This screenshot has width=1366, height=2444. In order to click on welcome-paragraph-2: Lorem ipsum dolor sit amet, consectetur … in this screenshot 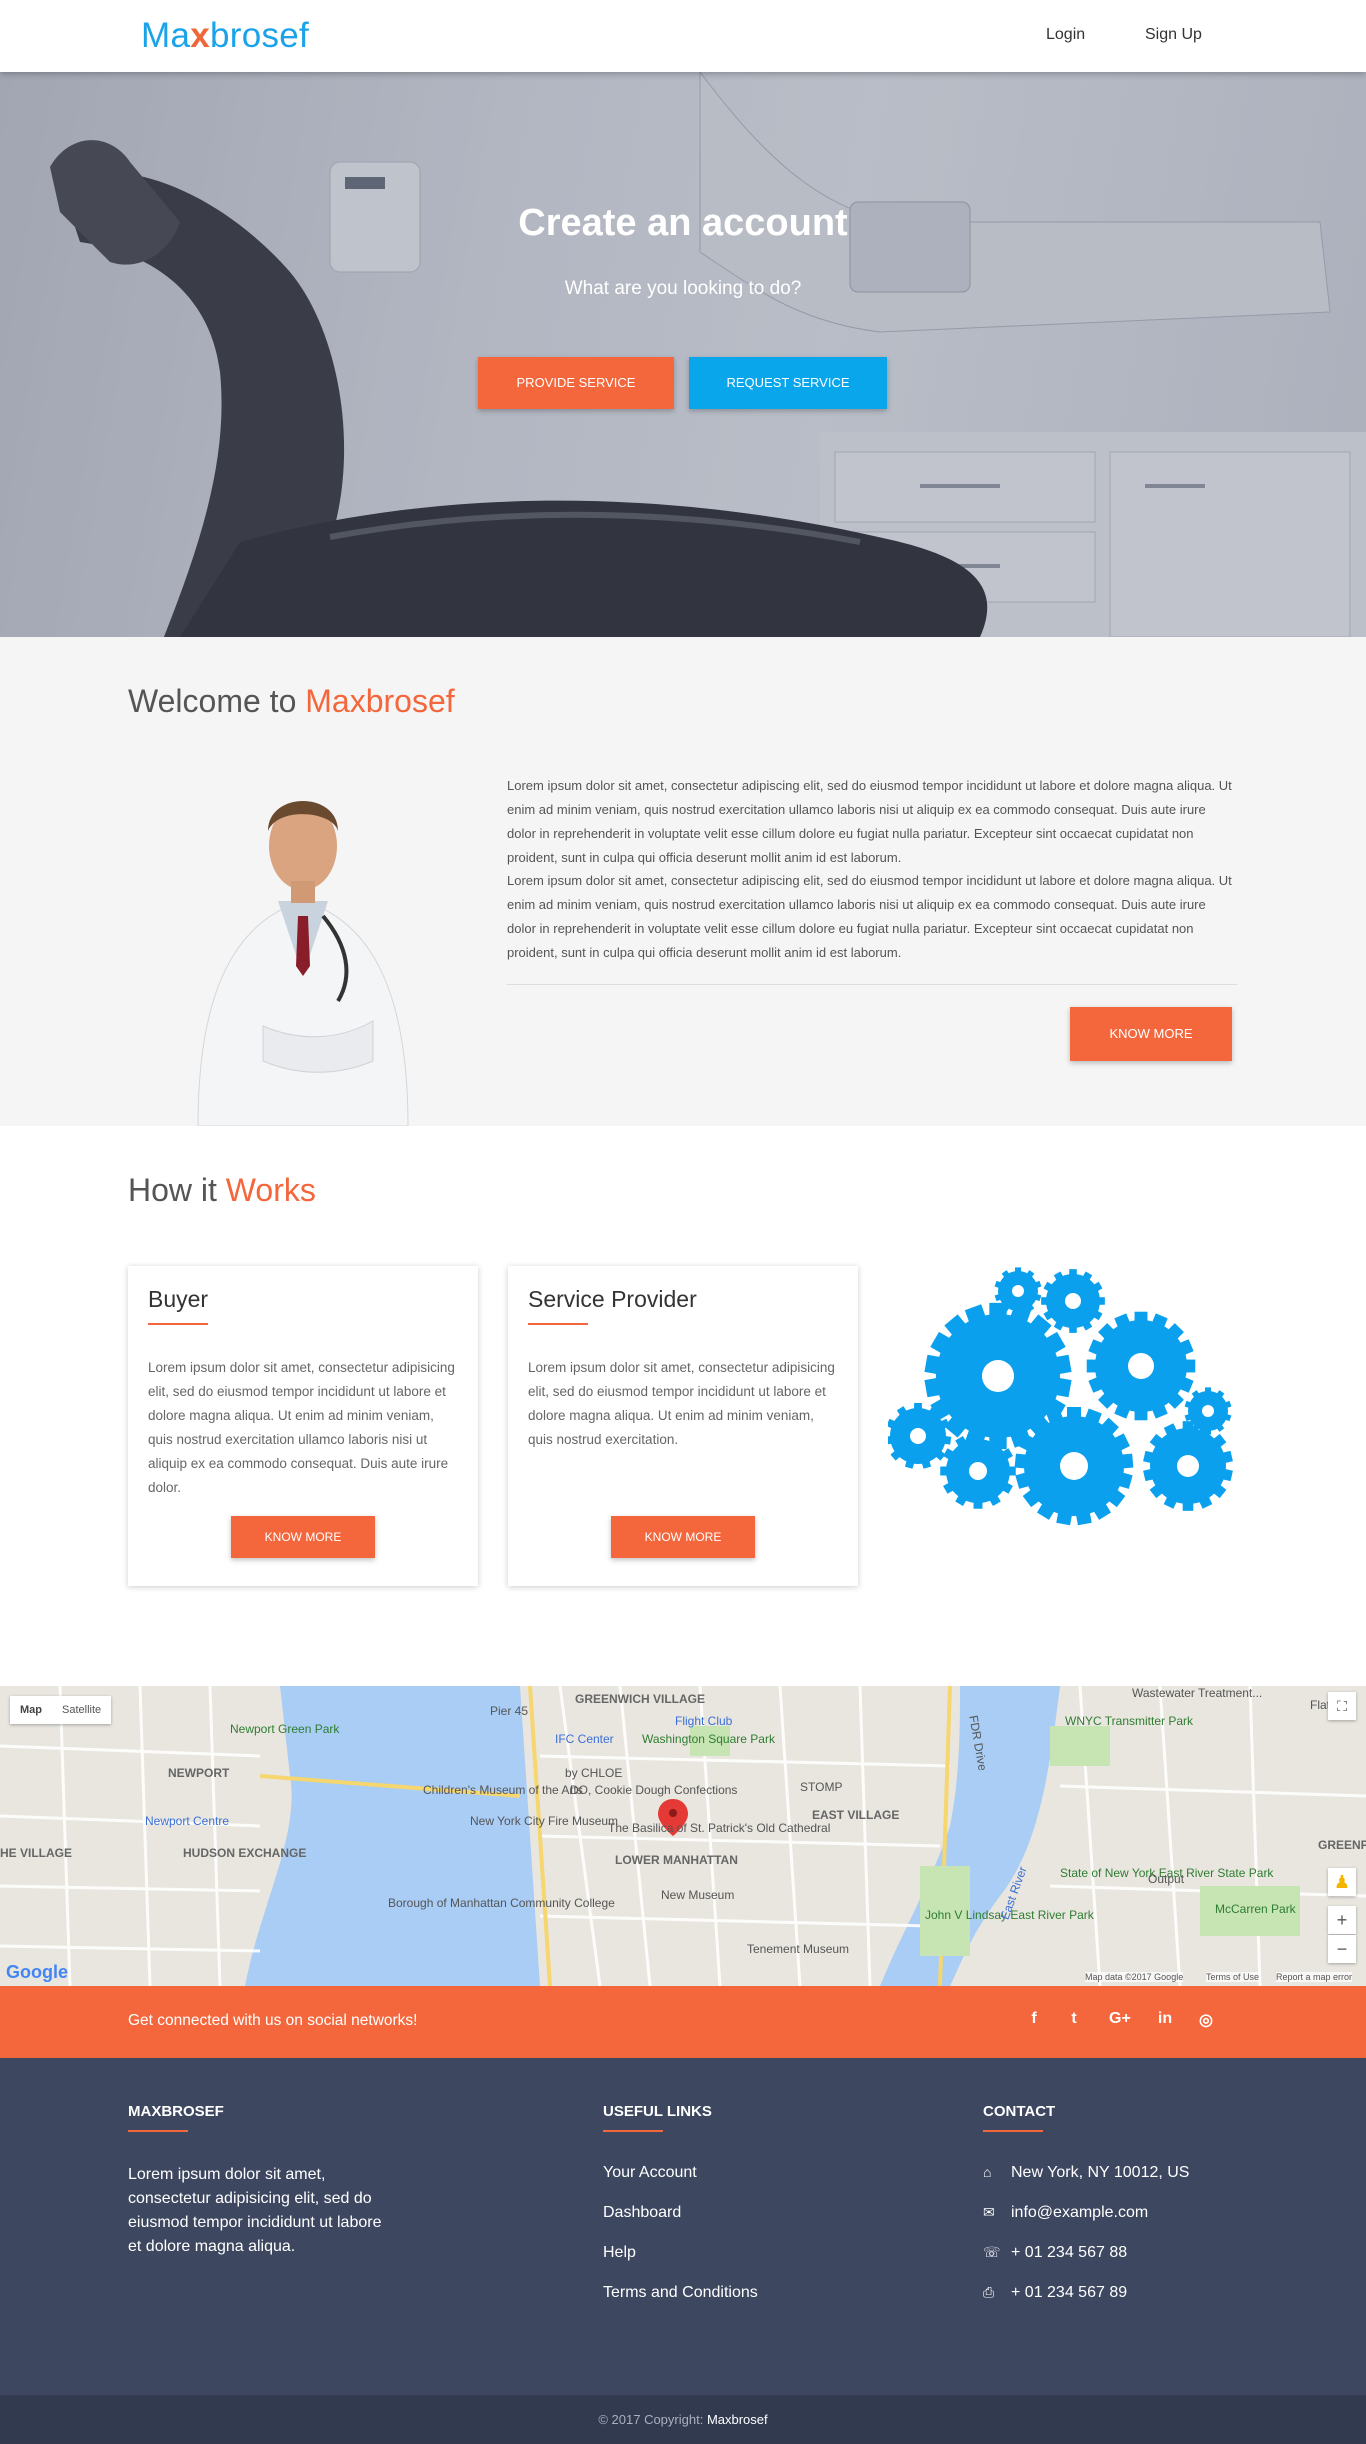, I will do `click(869, 916)`.